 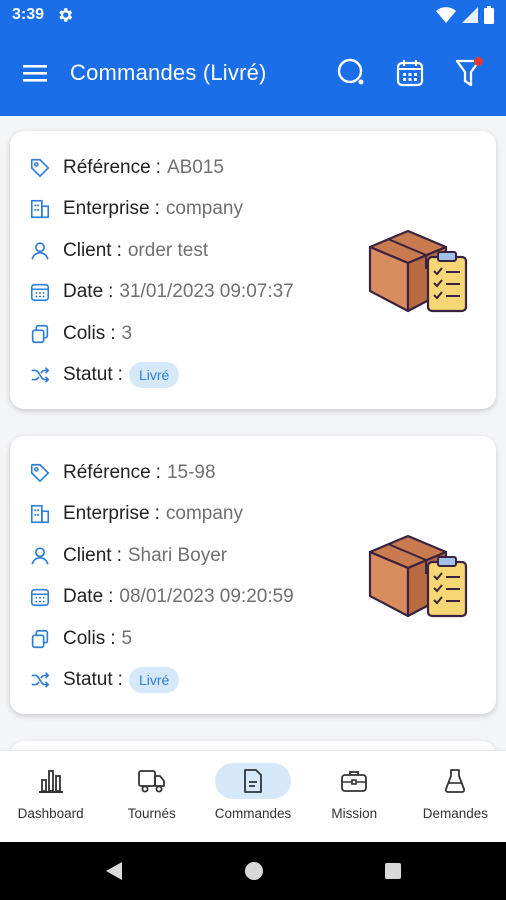 What do you see at coordinates (151, 813) in the screenshot?
I see `nav-label: Tournés` at bounding box center [151, 813].